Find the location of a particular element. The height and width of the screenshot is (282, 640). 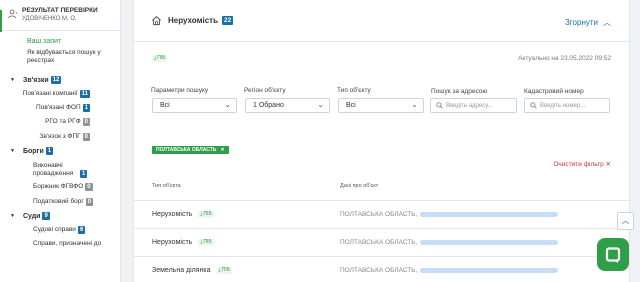

sidebar-item-court-cases: Судові справи 6 is located at coordinates (60, 230).